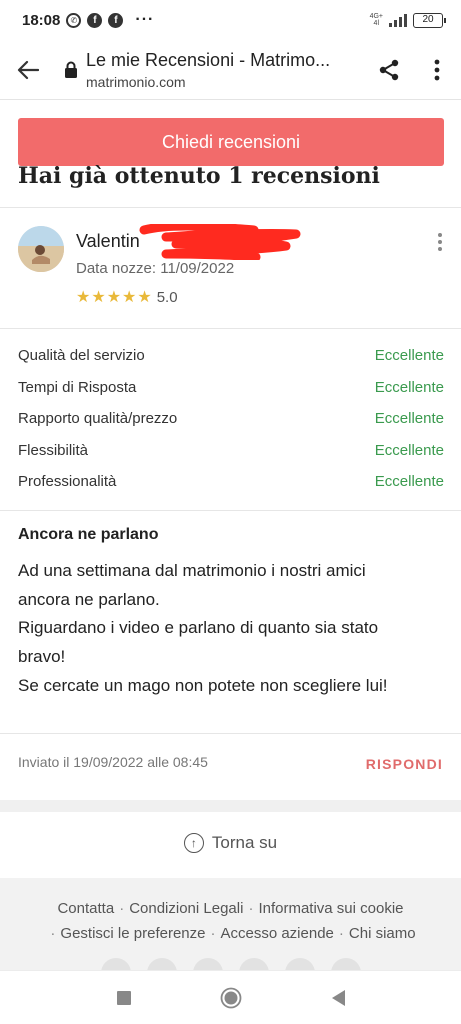  I want to click on battery-icon: 20, so click(429, 20).